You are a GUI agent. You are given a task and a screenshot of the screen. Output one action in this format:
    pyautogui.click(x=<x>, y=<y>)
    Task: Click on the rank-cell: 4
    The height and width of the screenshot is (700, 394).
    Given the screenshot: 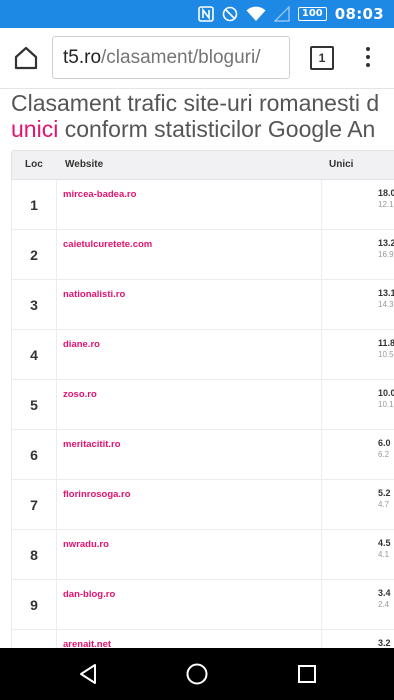 What is the action you would take?
    pyautogui.click(x=34, y=354)
    